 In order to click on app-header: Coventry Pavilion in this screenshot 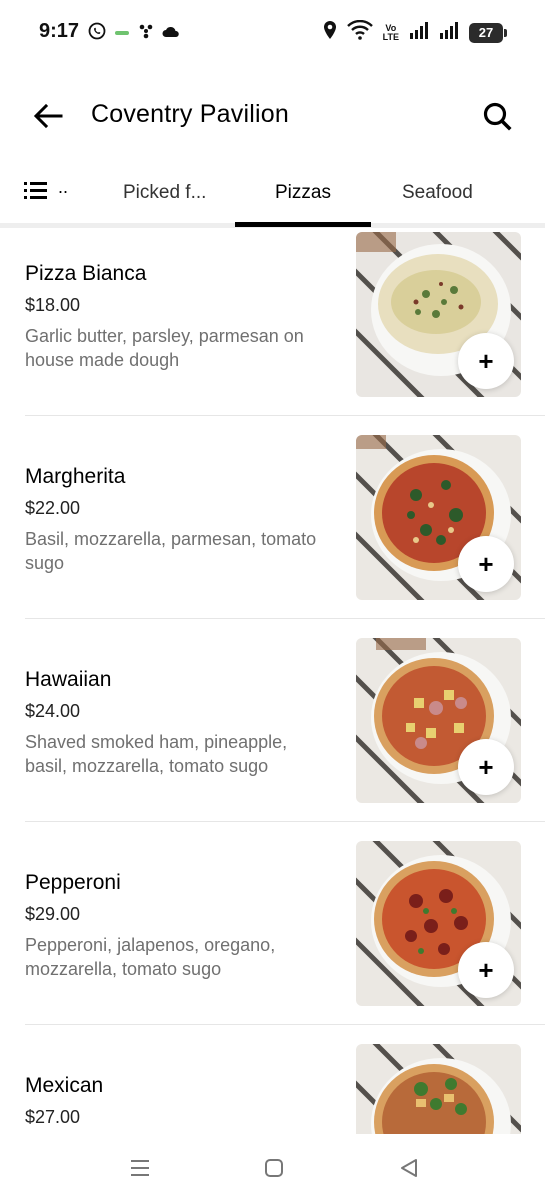, I will do `click(272, 116)`.